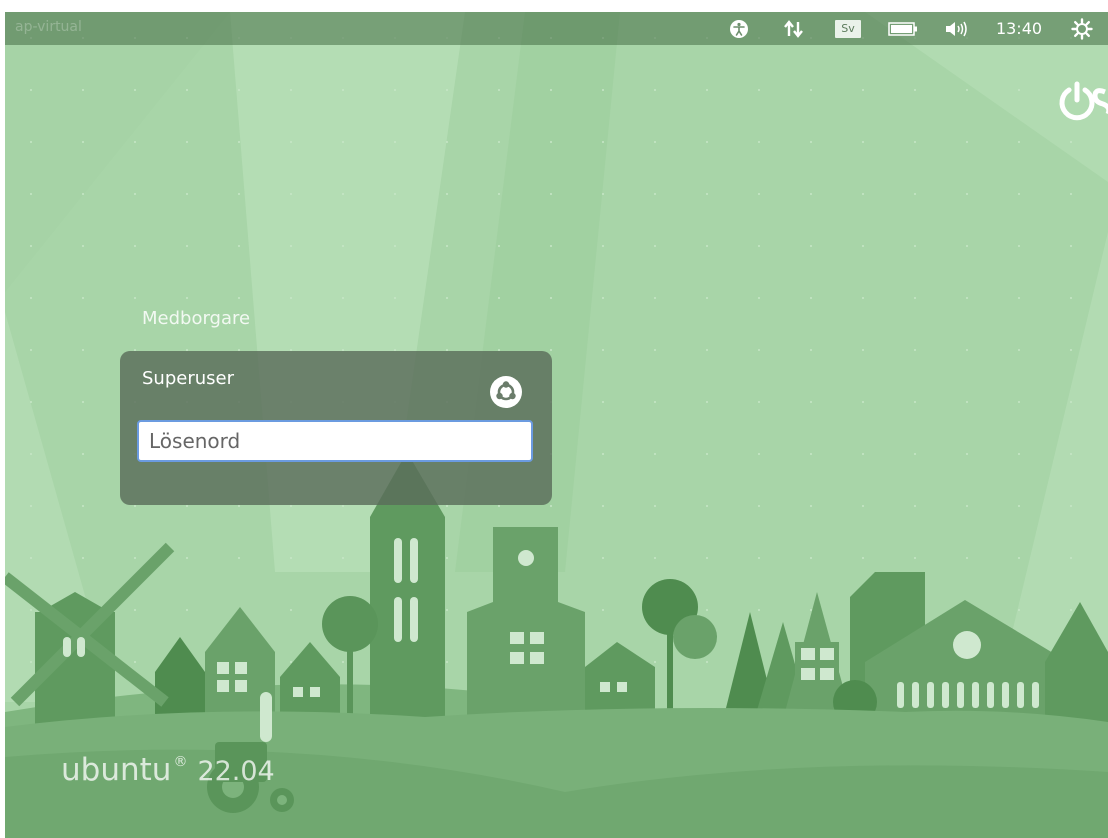  I want to click on brand-version: 22.04, so click(236, 771).